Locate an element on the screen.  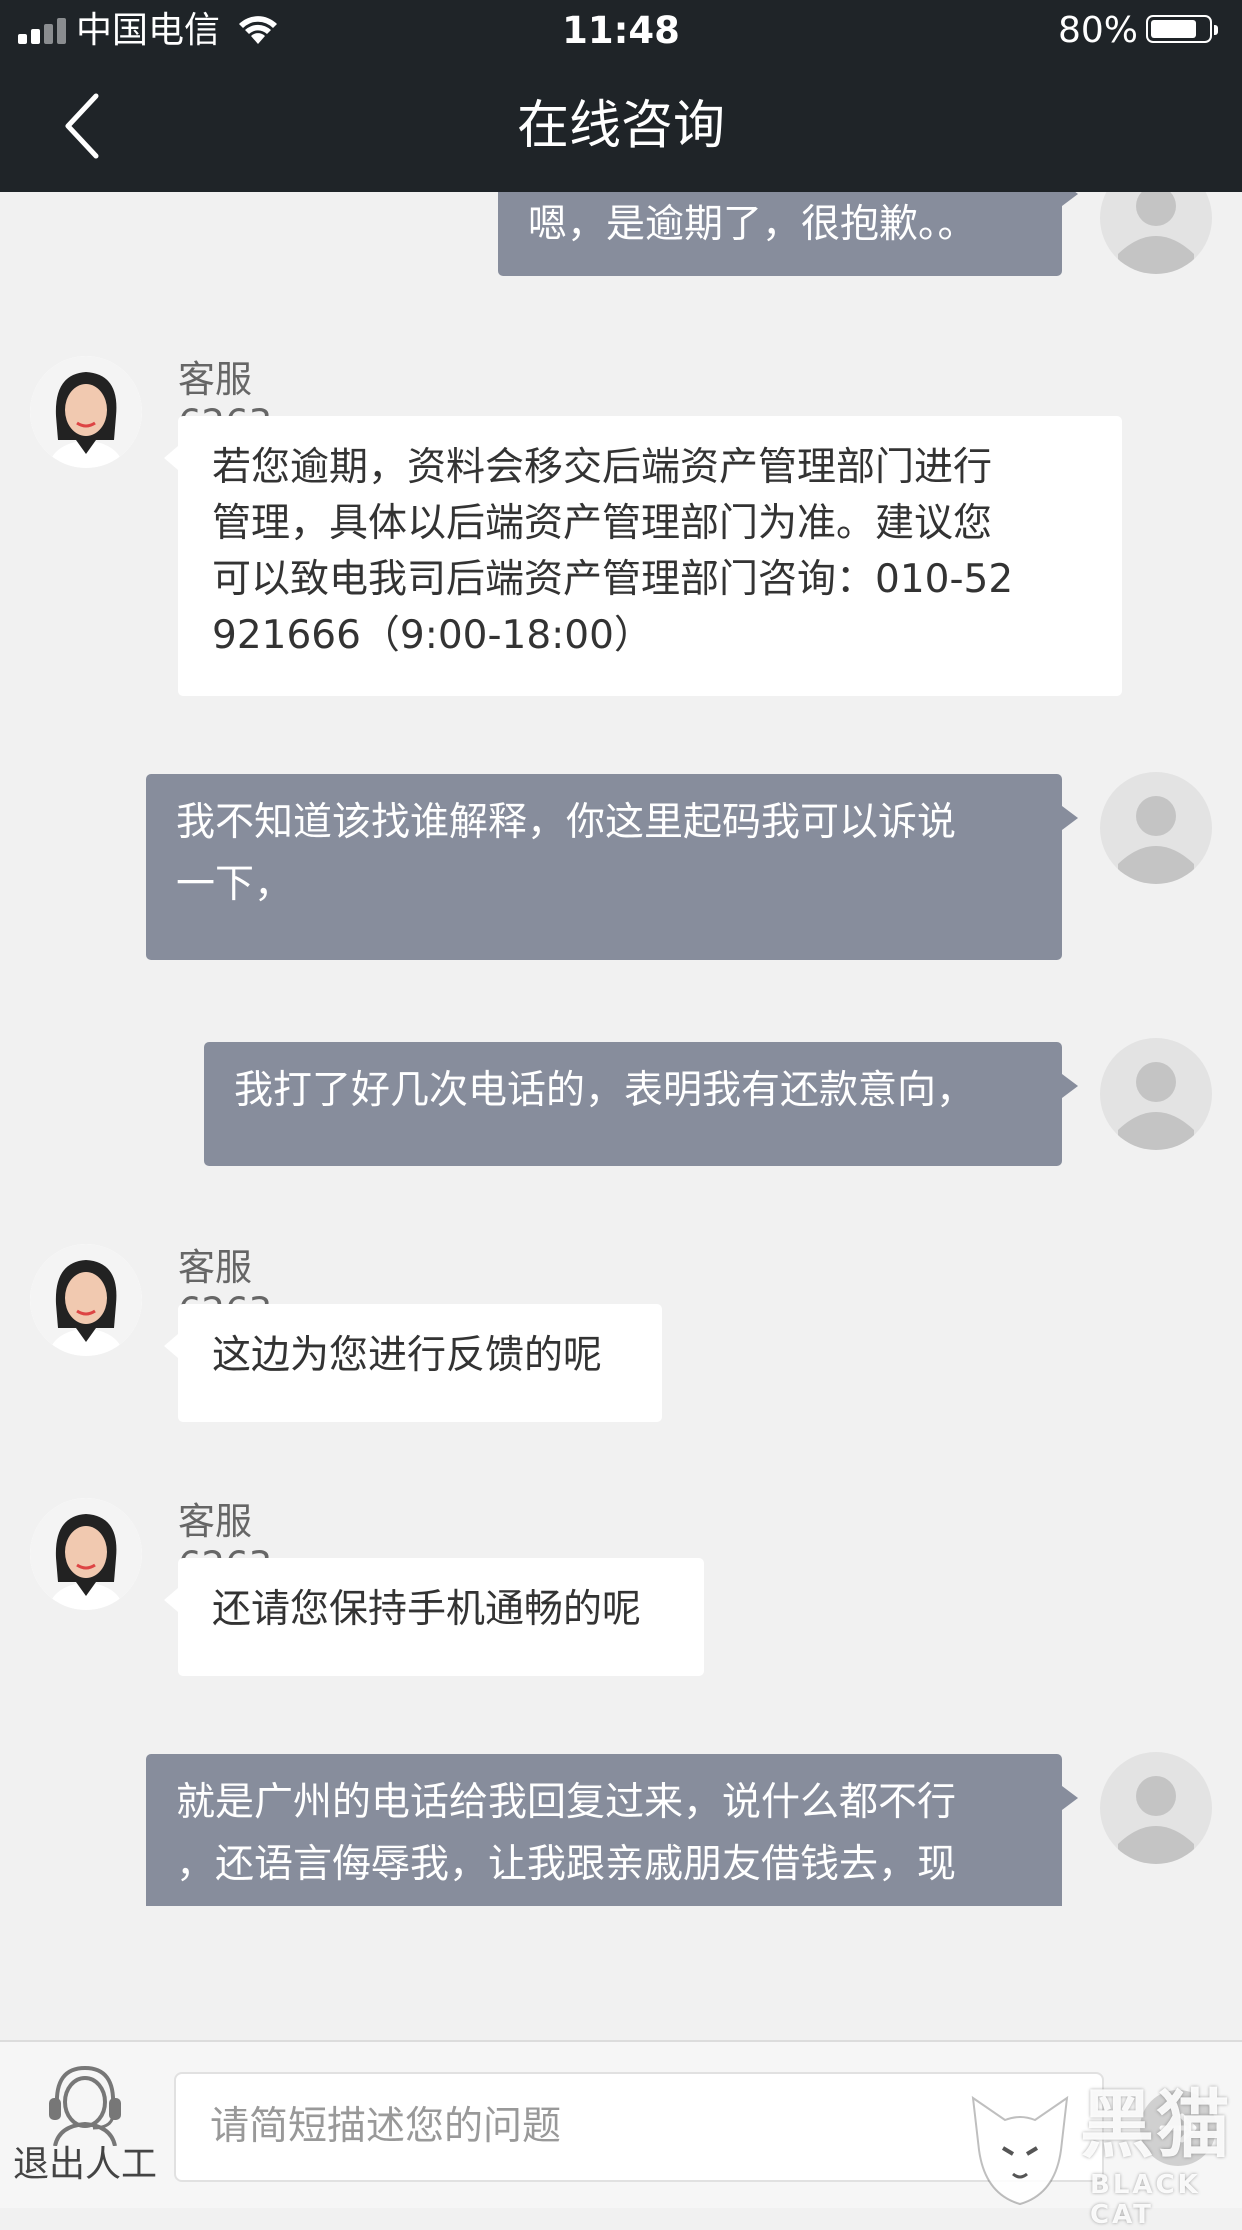
nav-bar: 在线咨询 is located at coordinates (621, 127).